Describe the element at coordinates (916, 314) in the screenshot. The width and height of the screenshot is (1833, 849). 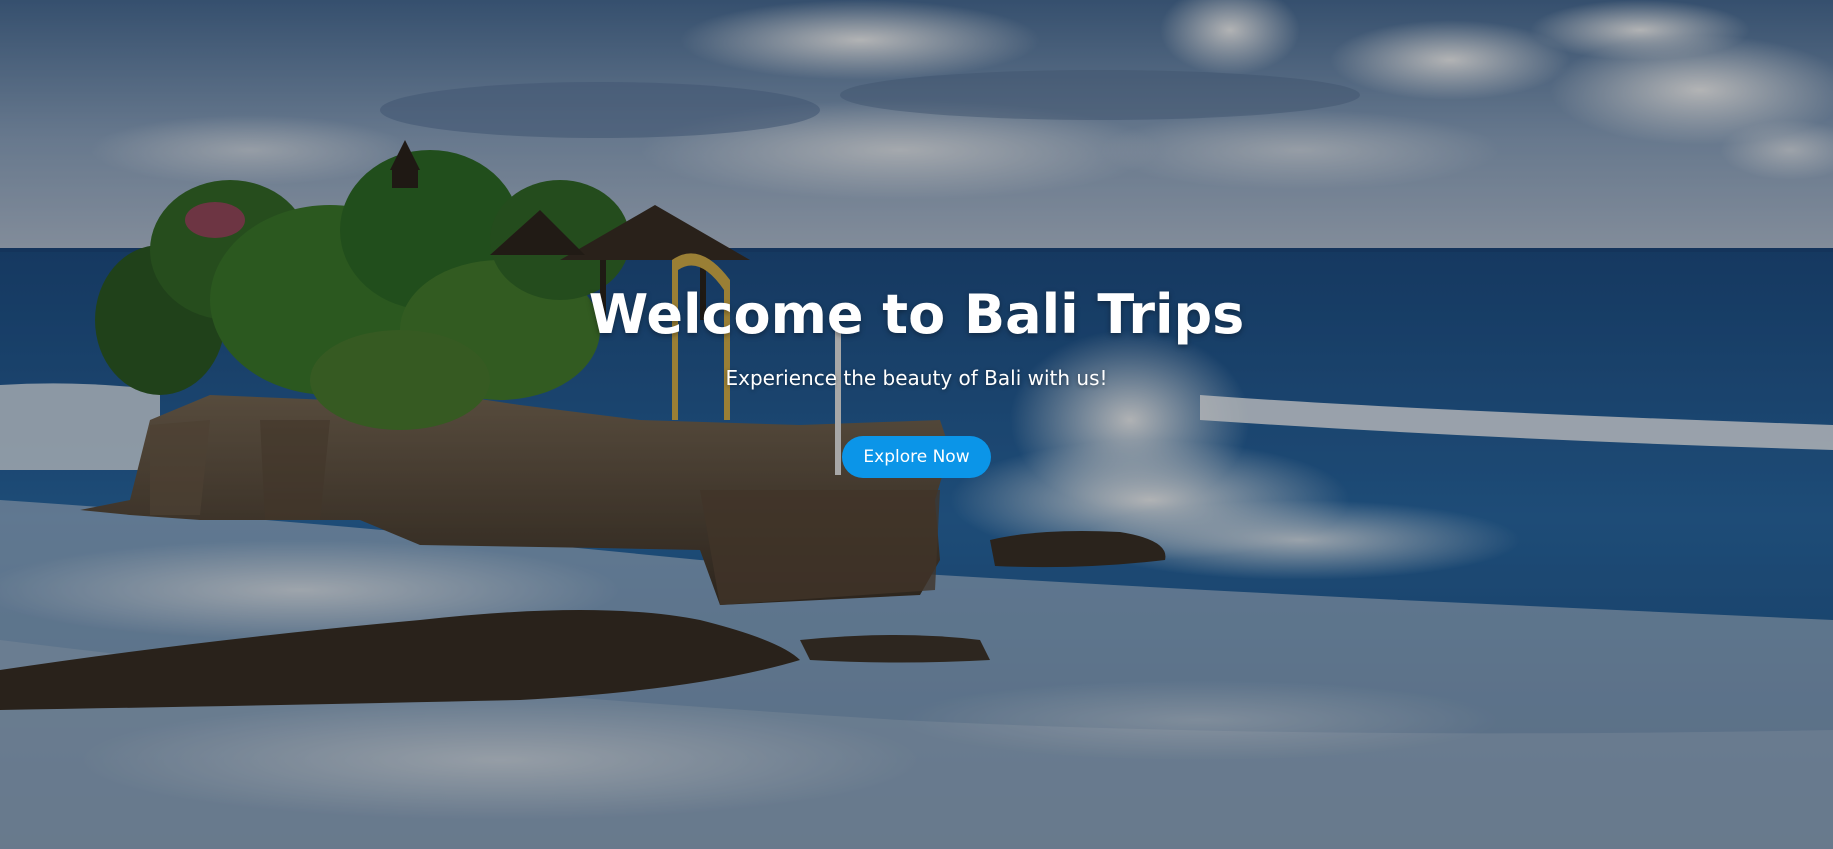
I see `hero-title: Welcome to Bali Trips` at that location.